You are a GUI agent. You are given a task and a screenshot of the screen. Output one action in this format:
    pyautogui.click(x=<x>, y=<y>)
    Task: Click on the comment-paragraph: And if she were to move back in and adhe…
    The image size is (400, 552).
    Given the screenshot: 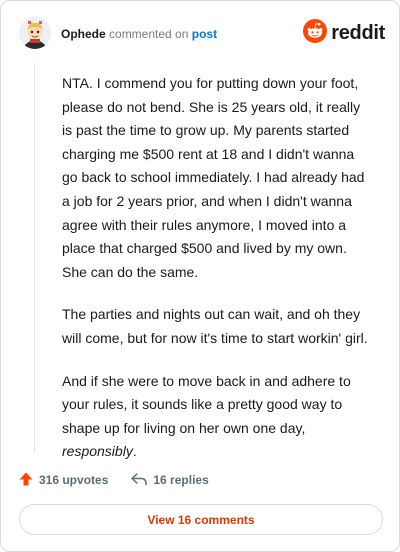 What is the action you would take?
    pyautogui.click(x=216, y=417)
    